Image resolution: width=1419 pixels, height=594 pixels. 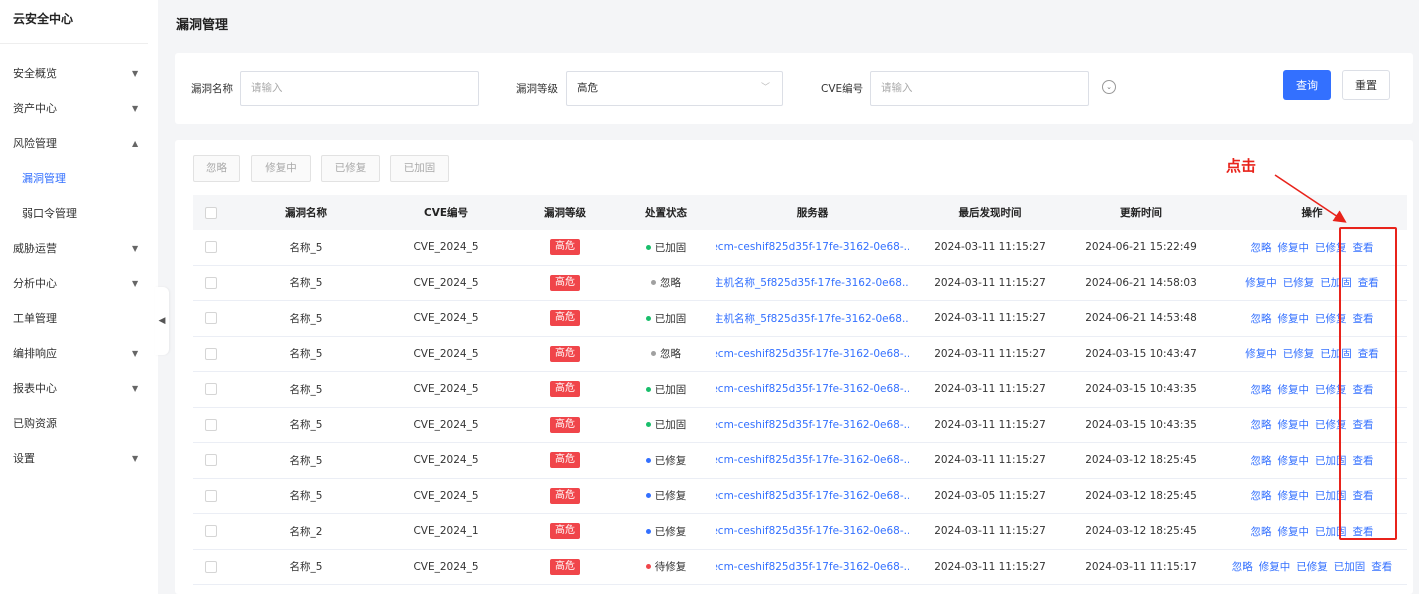 I want to click on select-all-checkbox, so click(x=211, y=212).